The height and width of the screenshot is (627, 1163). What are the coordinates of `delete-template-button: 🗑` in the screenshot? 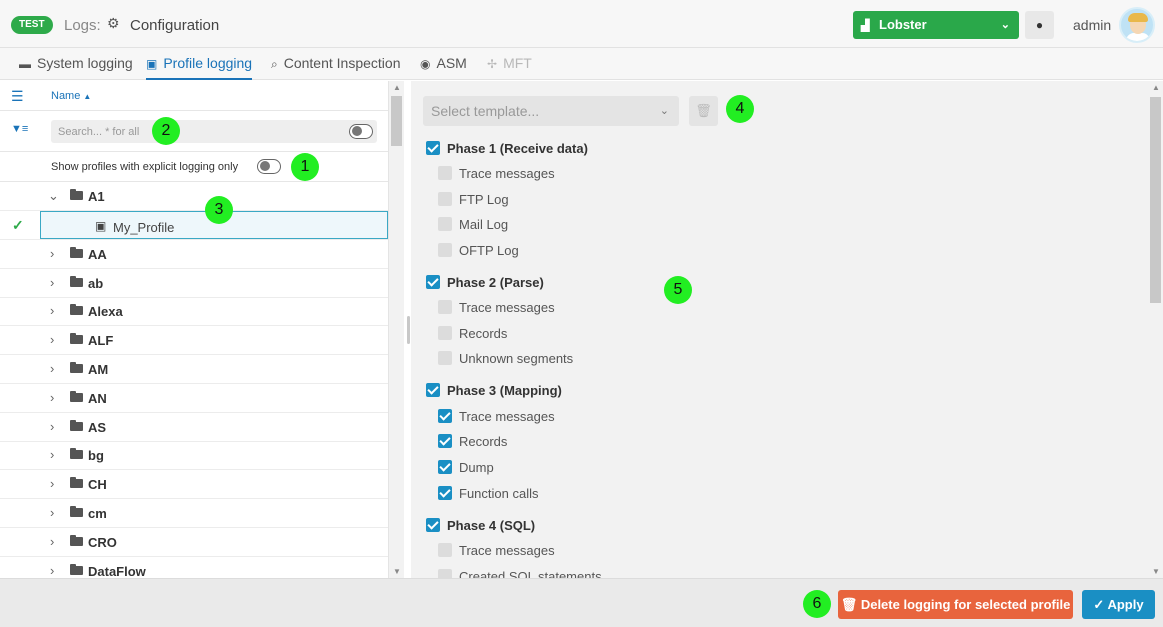 It's located at (703, 111).